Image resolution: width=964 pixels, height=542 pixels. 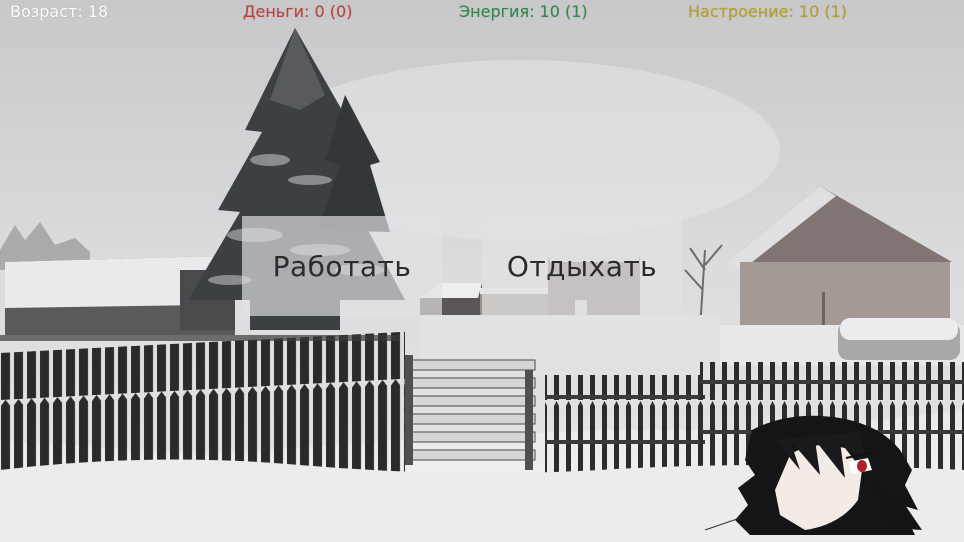 I want to click on energy-stat: Энергия: 10 (1), so click(x=523, y=12).